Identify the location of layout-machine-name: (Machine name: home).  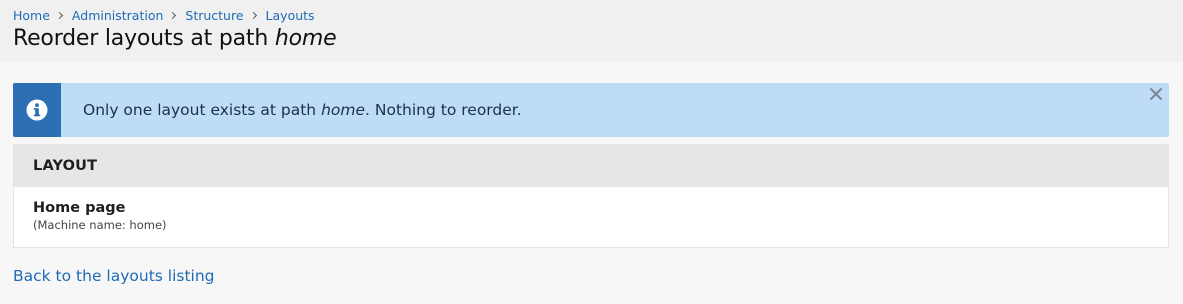
(100, 225).